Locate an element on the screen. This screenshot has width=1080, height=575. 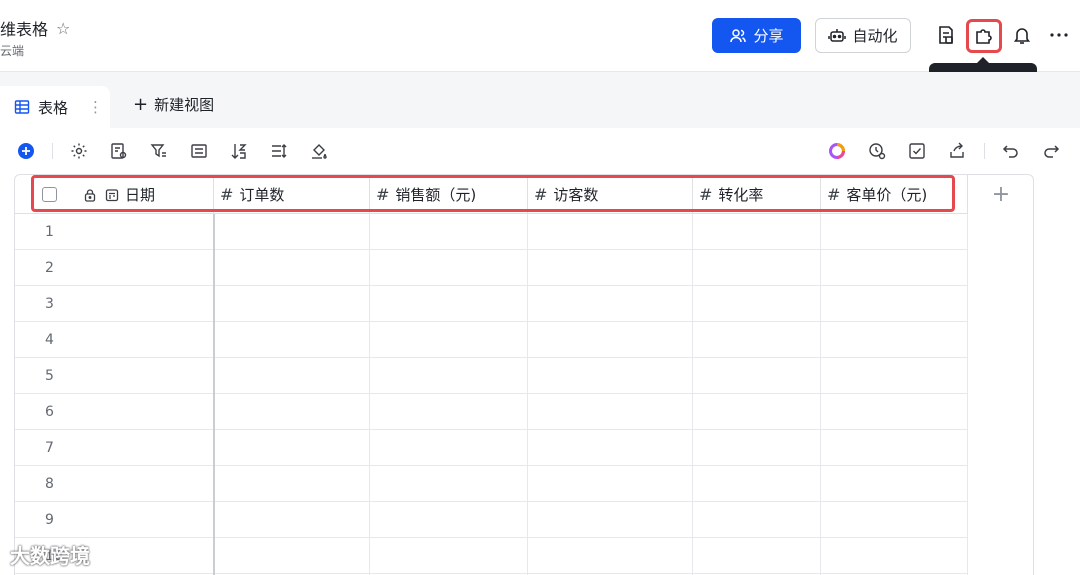
history-icon is located at coordinates (877, 151).